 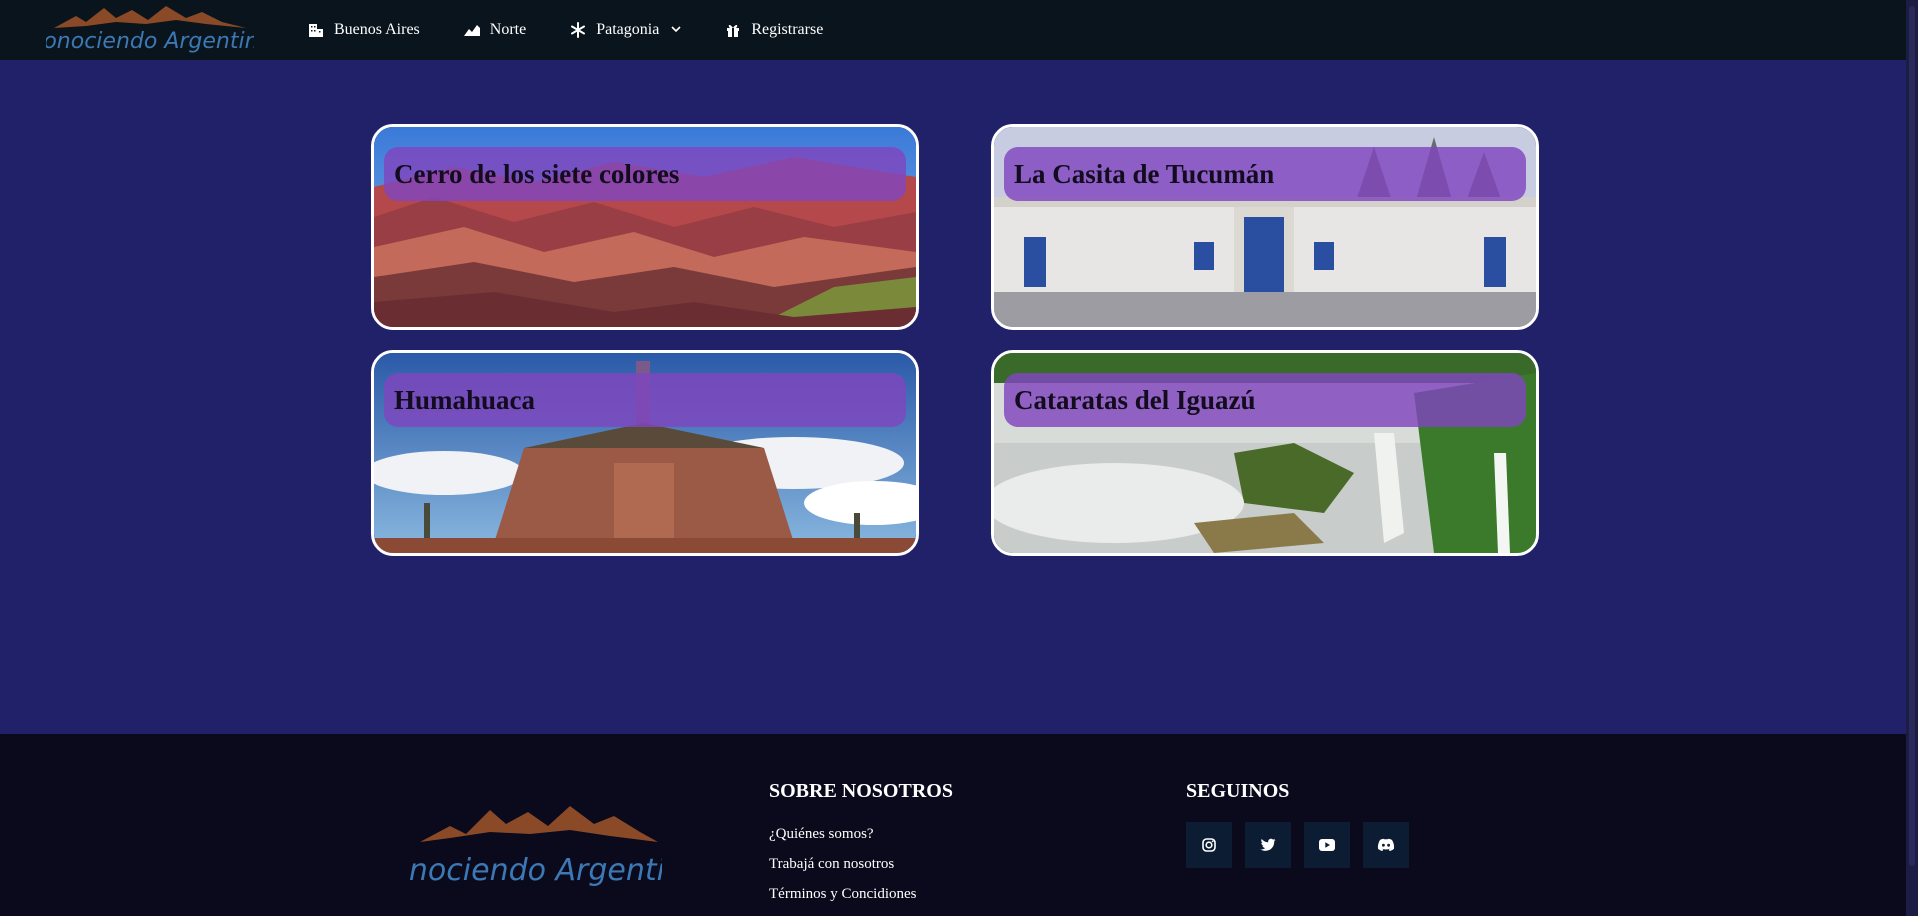 I want to click on card-title-bar: Cataratas del Iguazú, so click(x=1265, y=400).